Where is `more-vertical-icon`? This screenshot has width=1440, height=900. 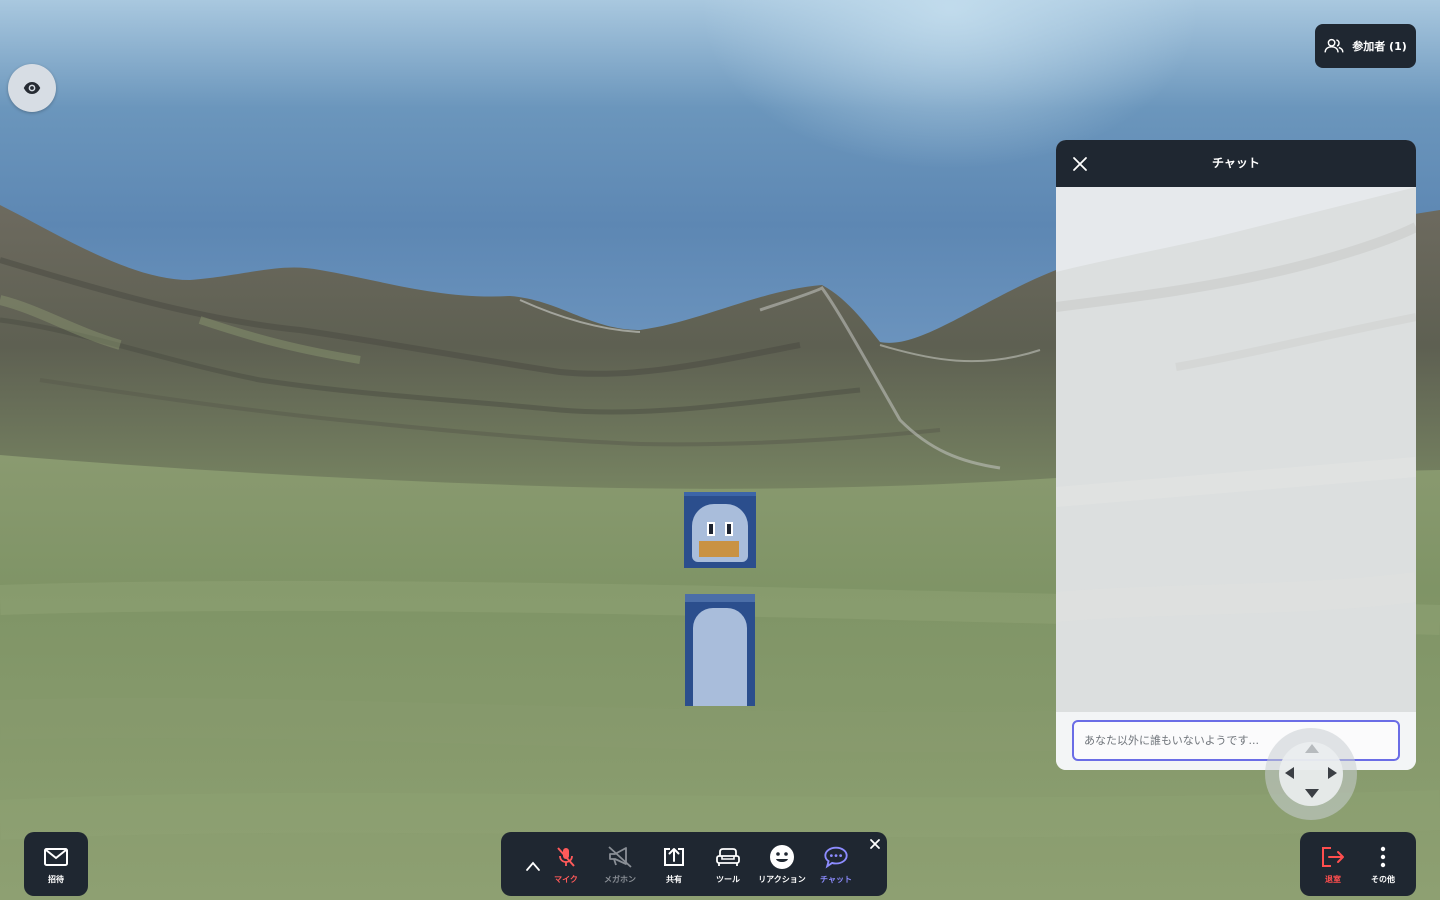 more-vertical-icon is located at coordinates (1383, 857).